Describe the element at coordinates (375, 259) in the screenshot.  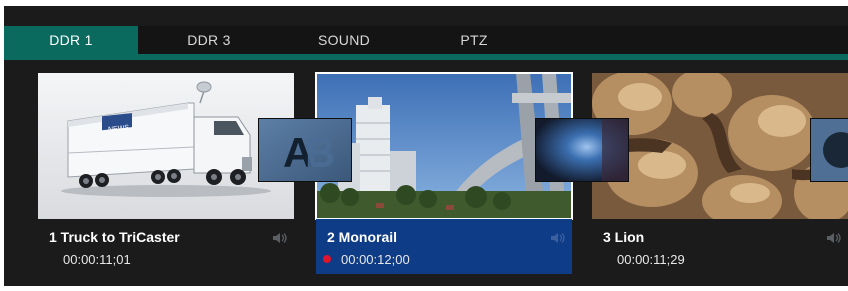
I see `clip-duration: 00:00:12;00` at that location.